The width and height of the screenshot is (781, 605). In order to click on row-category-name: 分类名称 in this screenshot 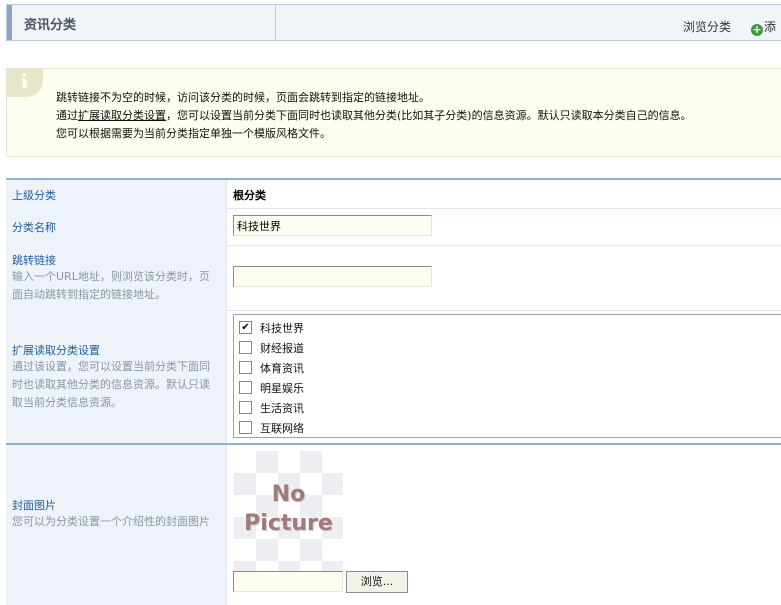, I will do `click(393, 227)`.